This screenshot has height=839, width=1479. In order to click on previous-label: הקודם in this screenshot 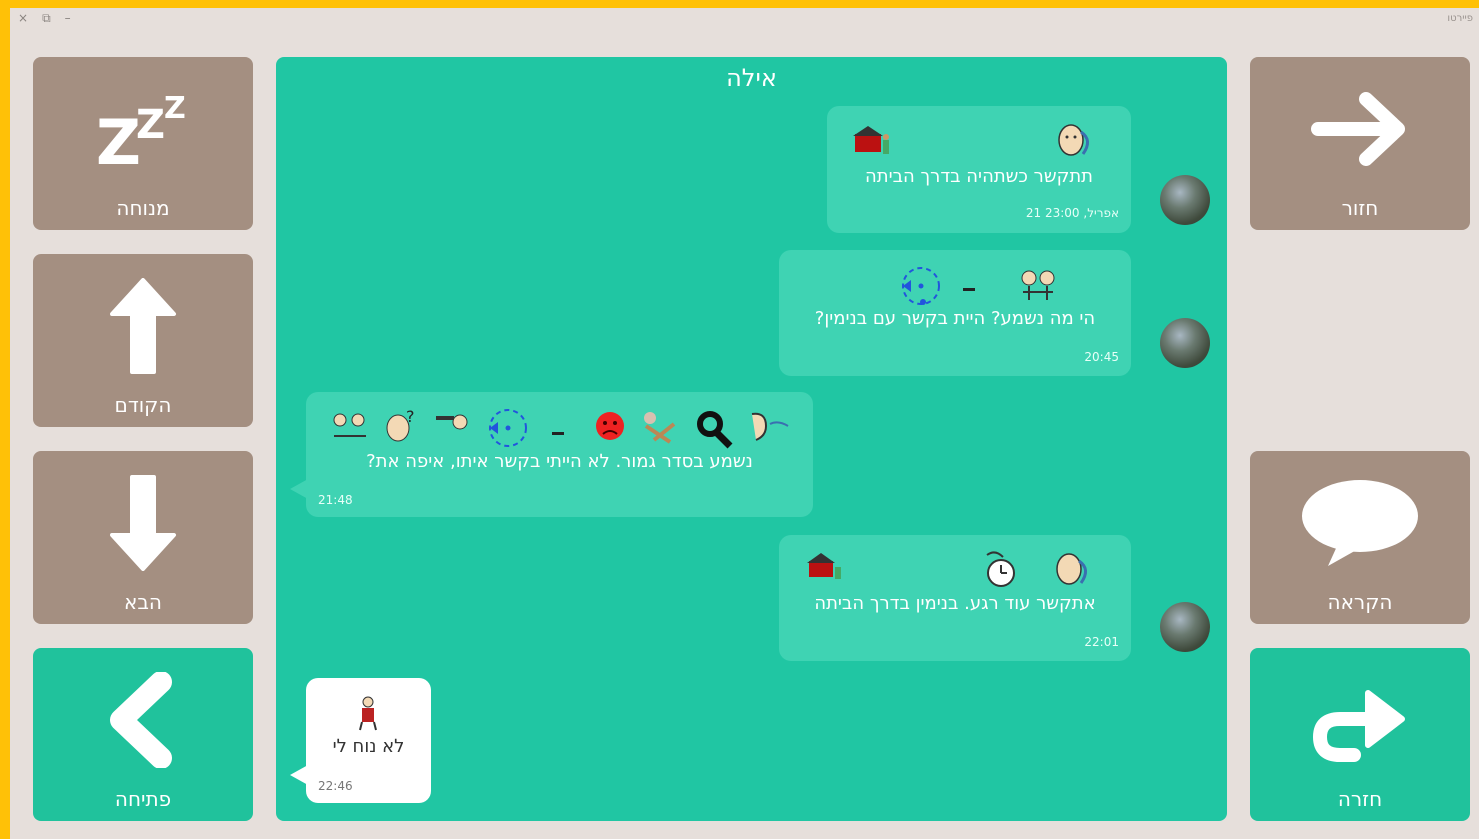, I will do `click(143, 405)`.